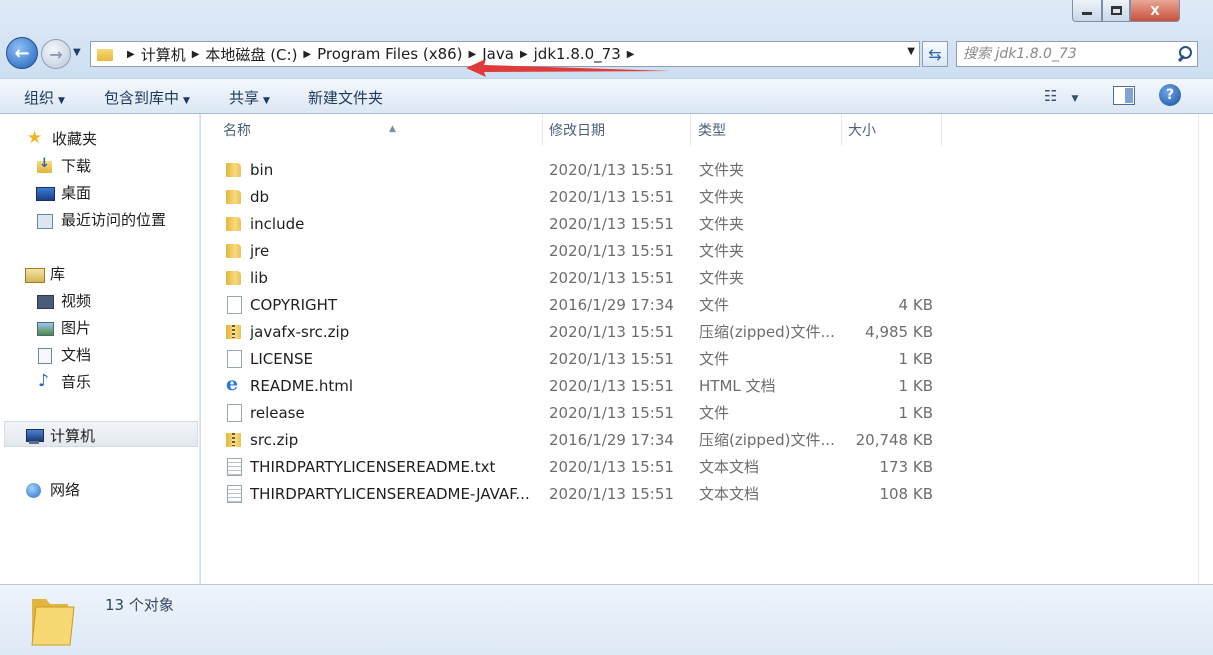 Image resolution: width=1213 pixels, height=655 pixels. I want to click on nav-music: 音乐, so click(63, 381).